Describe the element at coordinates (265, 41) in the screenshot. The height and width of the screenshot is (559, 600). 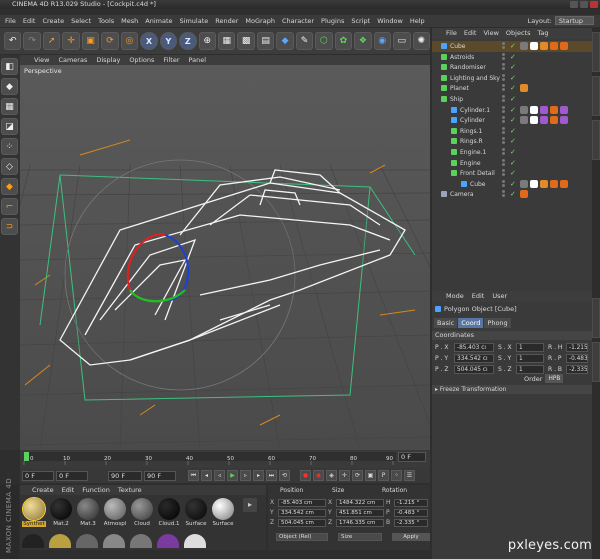
I see `render-settings-icon: ▤` at that location.